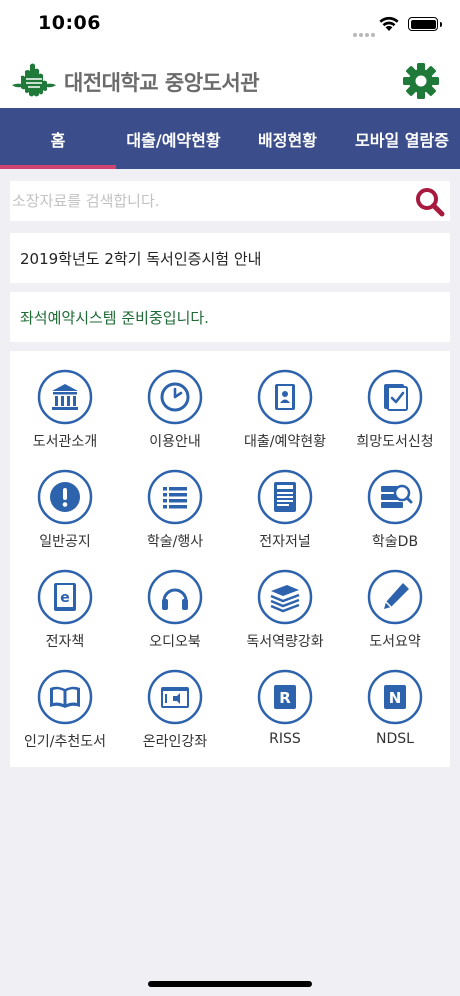  I want to click on gear-icon, so click(421, 81).